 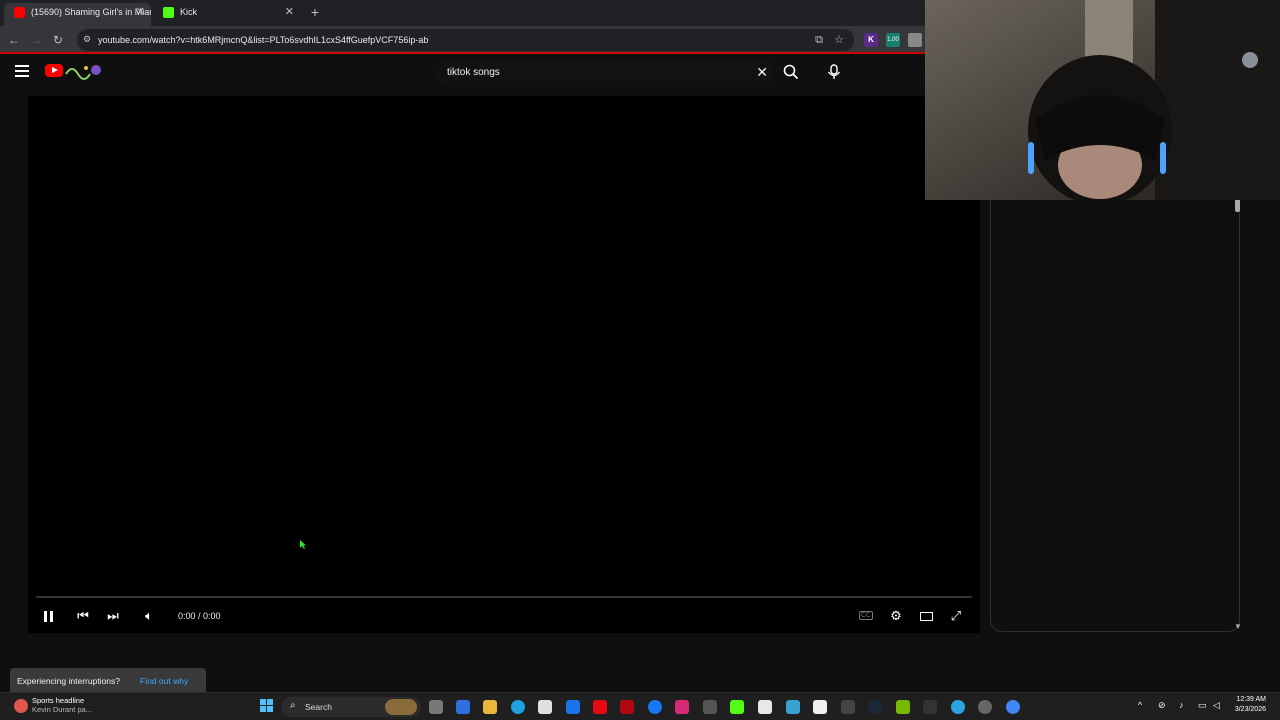 I want to click on taskbar-search-icon: ⌕, so click(x=293, y=705).